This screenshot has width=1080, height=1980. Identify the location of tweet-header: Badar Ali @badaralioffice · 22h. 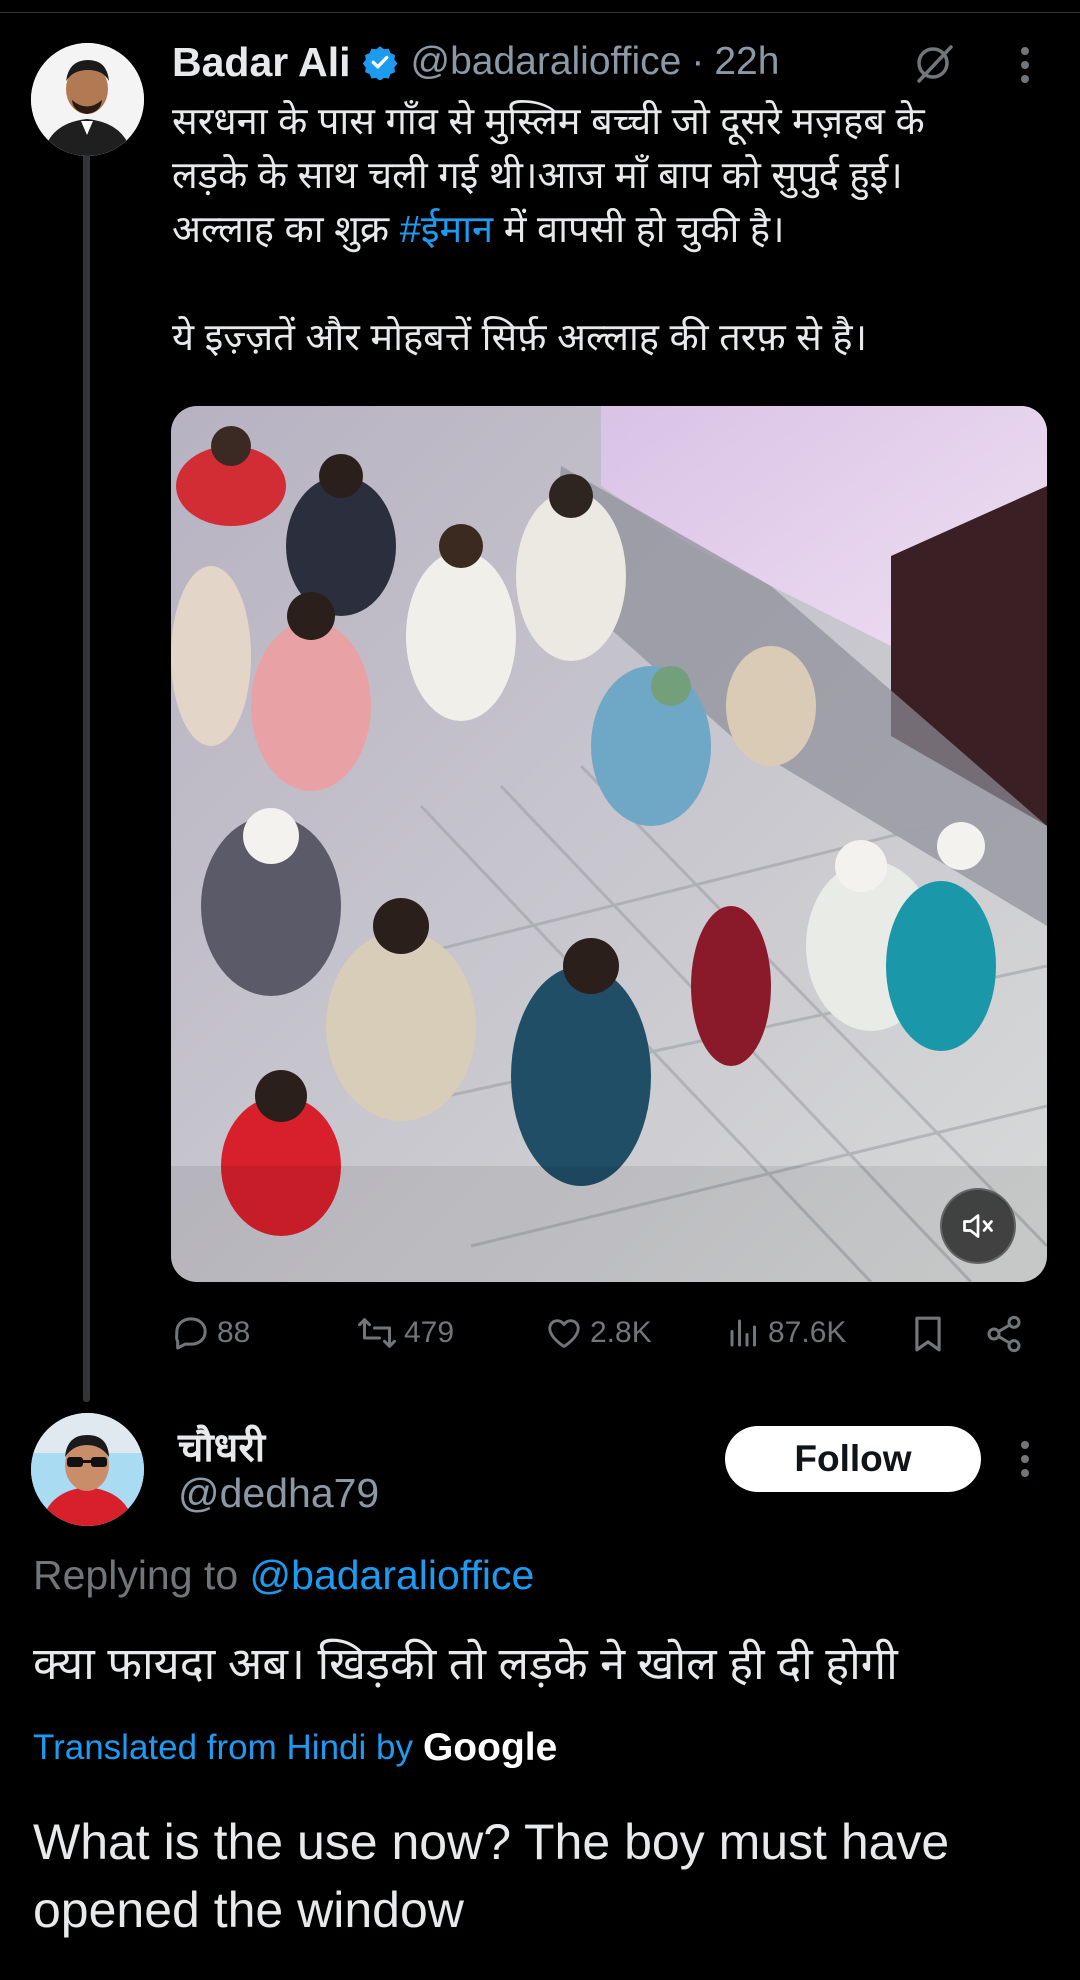
(475, 62).